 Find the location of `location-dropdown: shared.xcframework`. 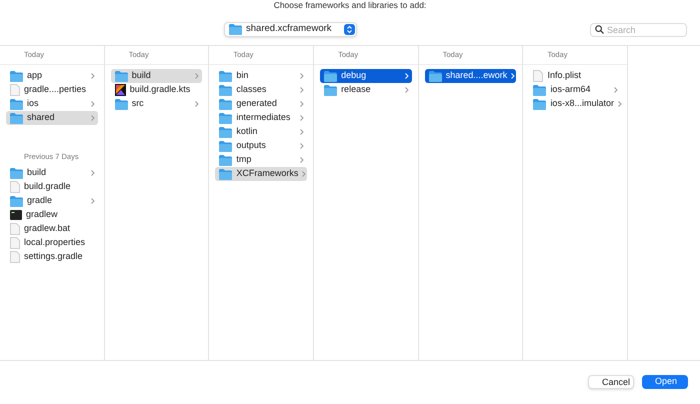

location-dropdown: shared.xcframework is located at coordinates (290, 29).